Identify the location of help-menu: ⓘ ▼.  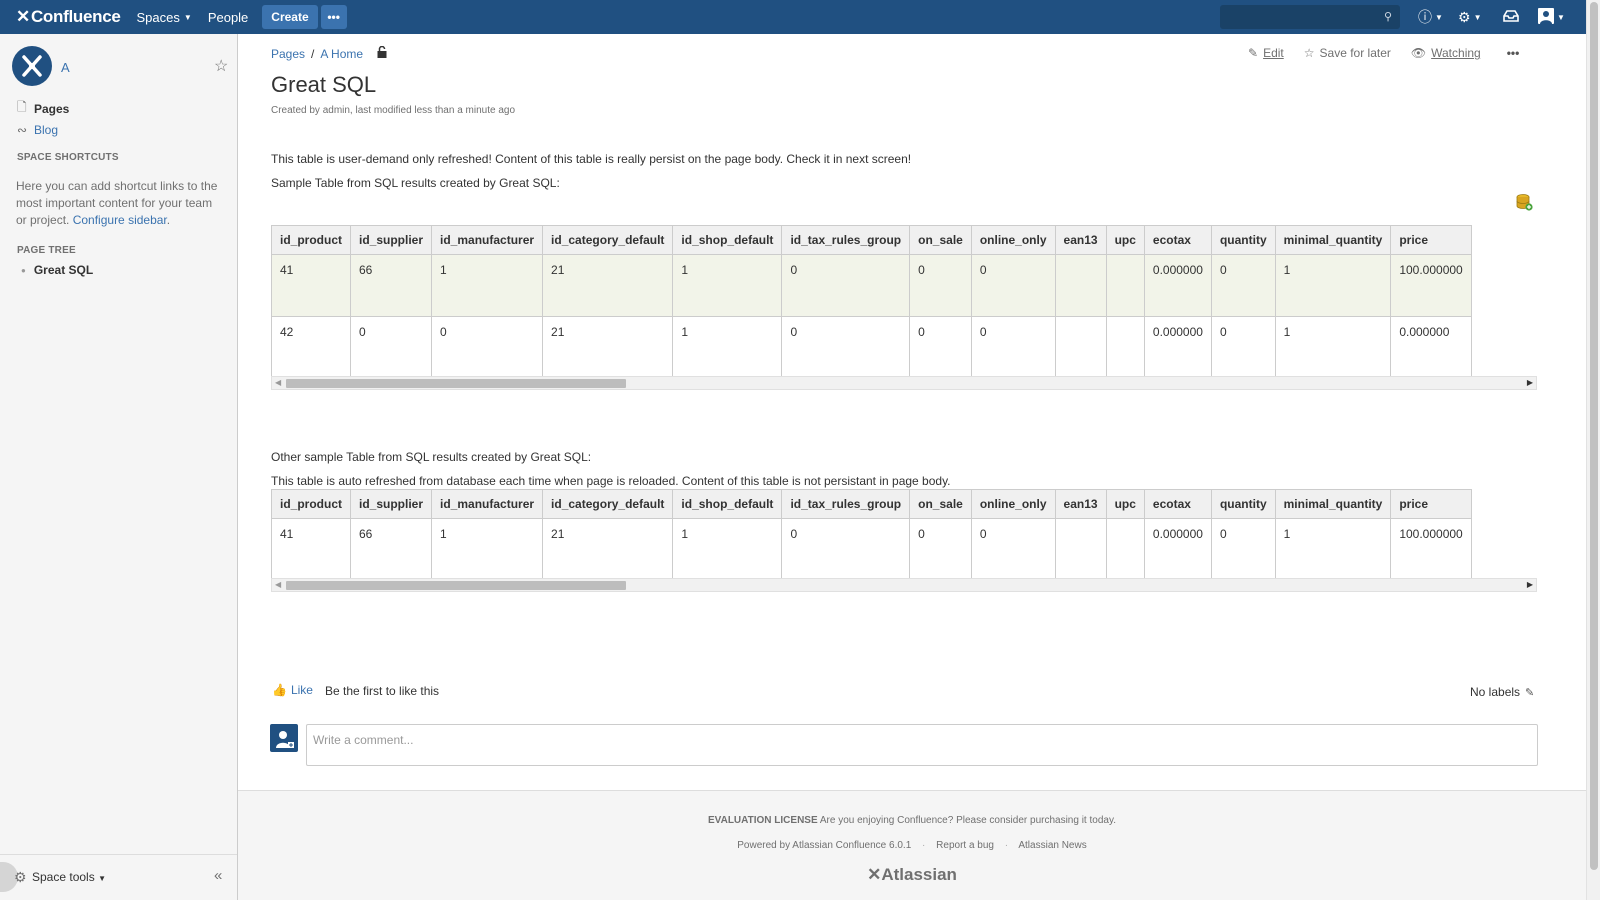
(1430, 17).